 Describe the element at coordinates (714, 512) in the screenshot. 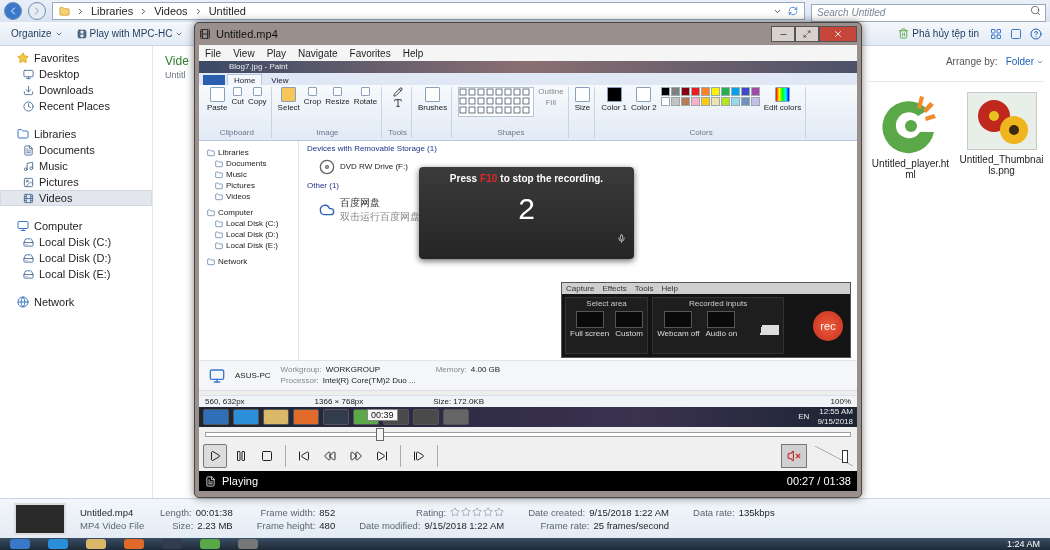

I see `field-label: Data rate:` at that location.